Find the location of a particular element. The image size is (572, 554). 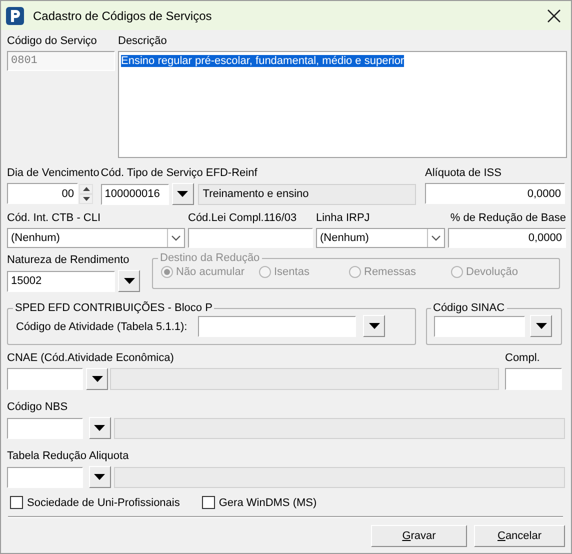

app-logo-icon is located at coordinates (15, 15).